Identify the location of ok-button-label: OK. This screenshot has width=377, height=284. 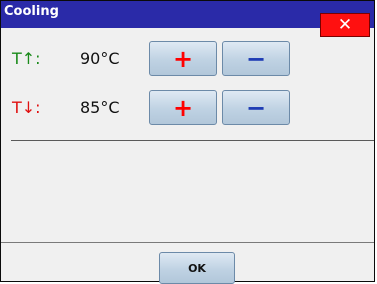
(197, 268).